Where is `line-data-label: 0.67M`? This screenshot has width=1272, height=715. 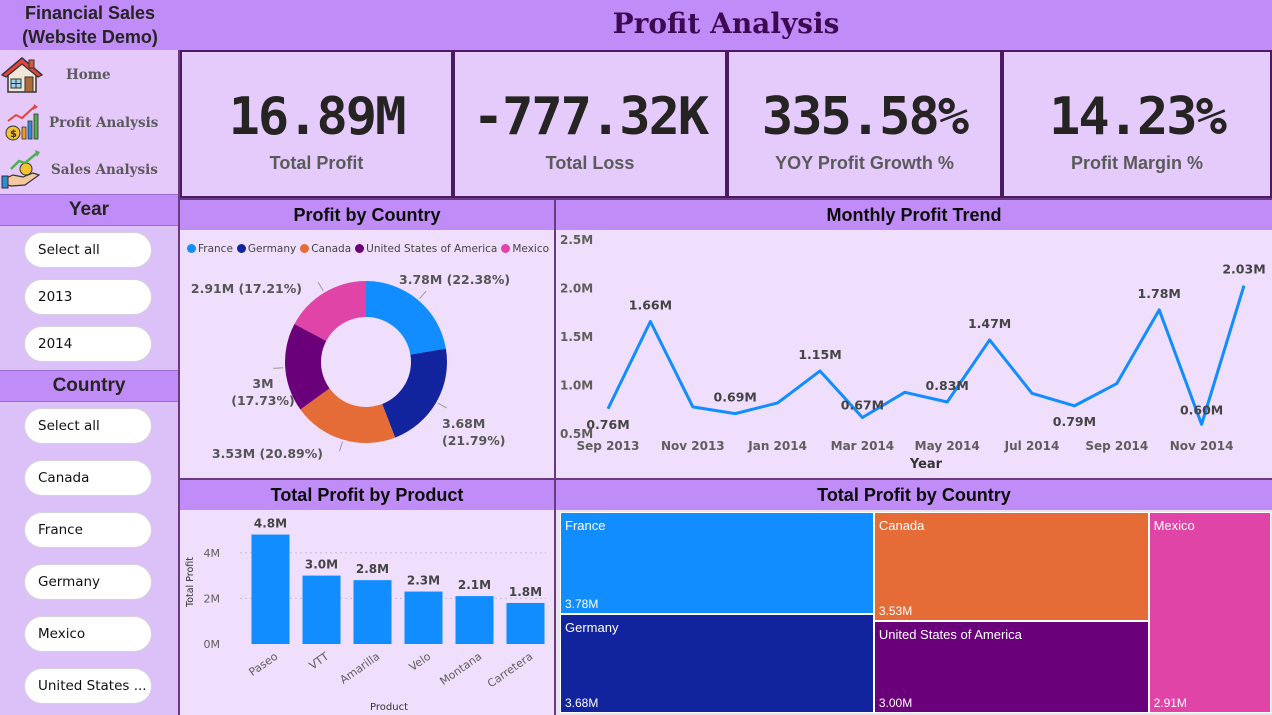 line-data-label: 0.67M is located at coordinates (862, 405).